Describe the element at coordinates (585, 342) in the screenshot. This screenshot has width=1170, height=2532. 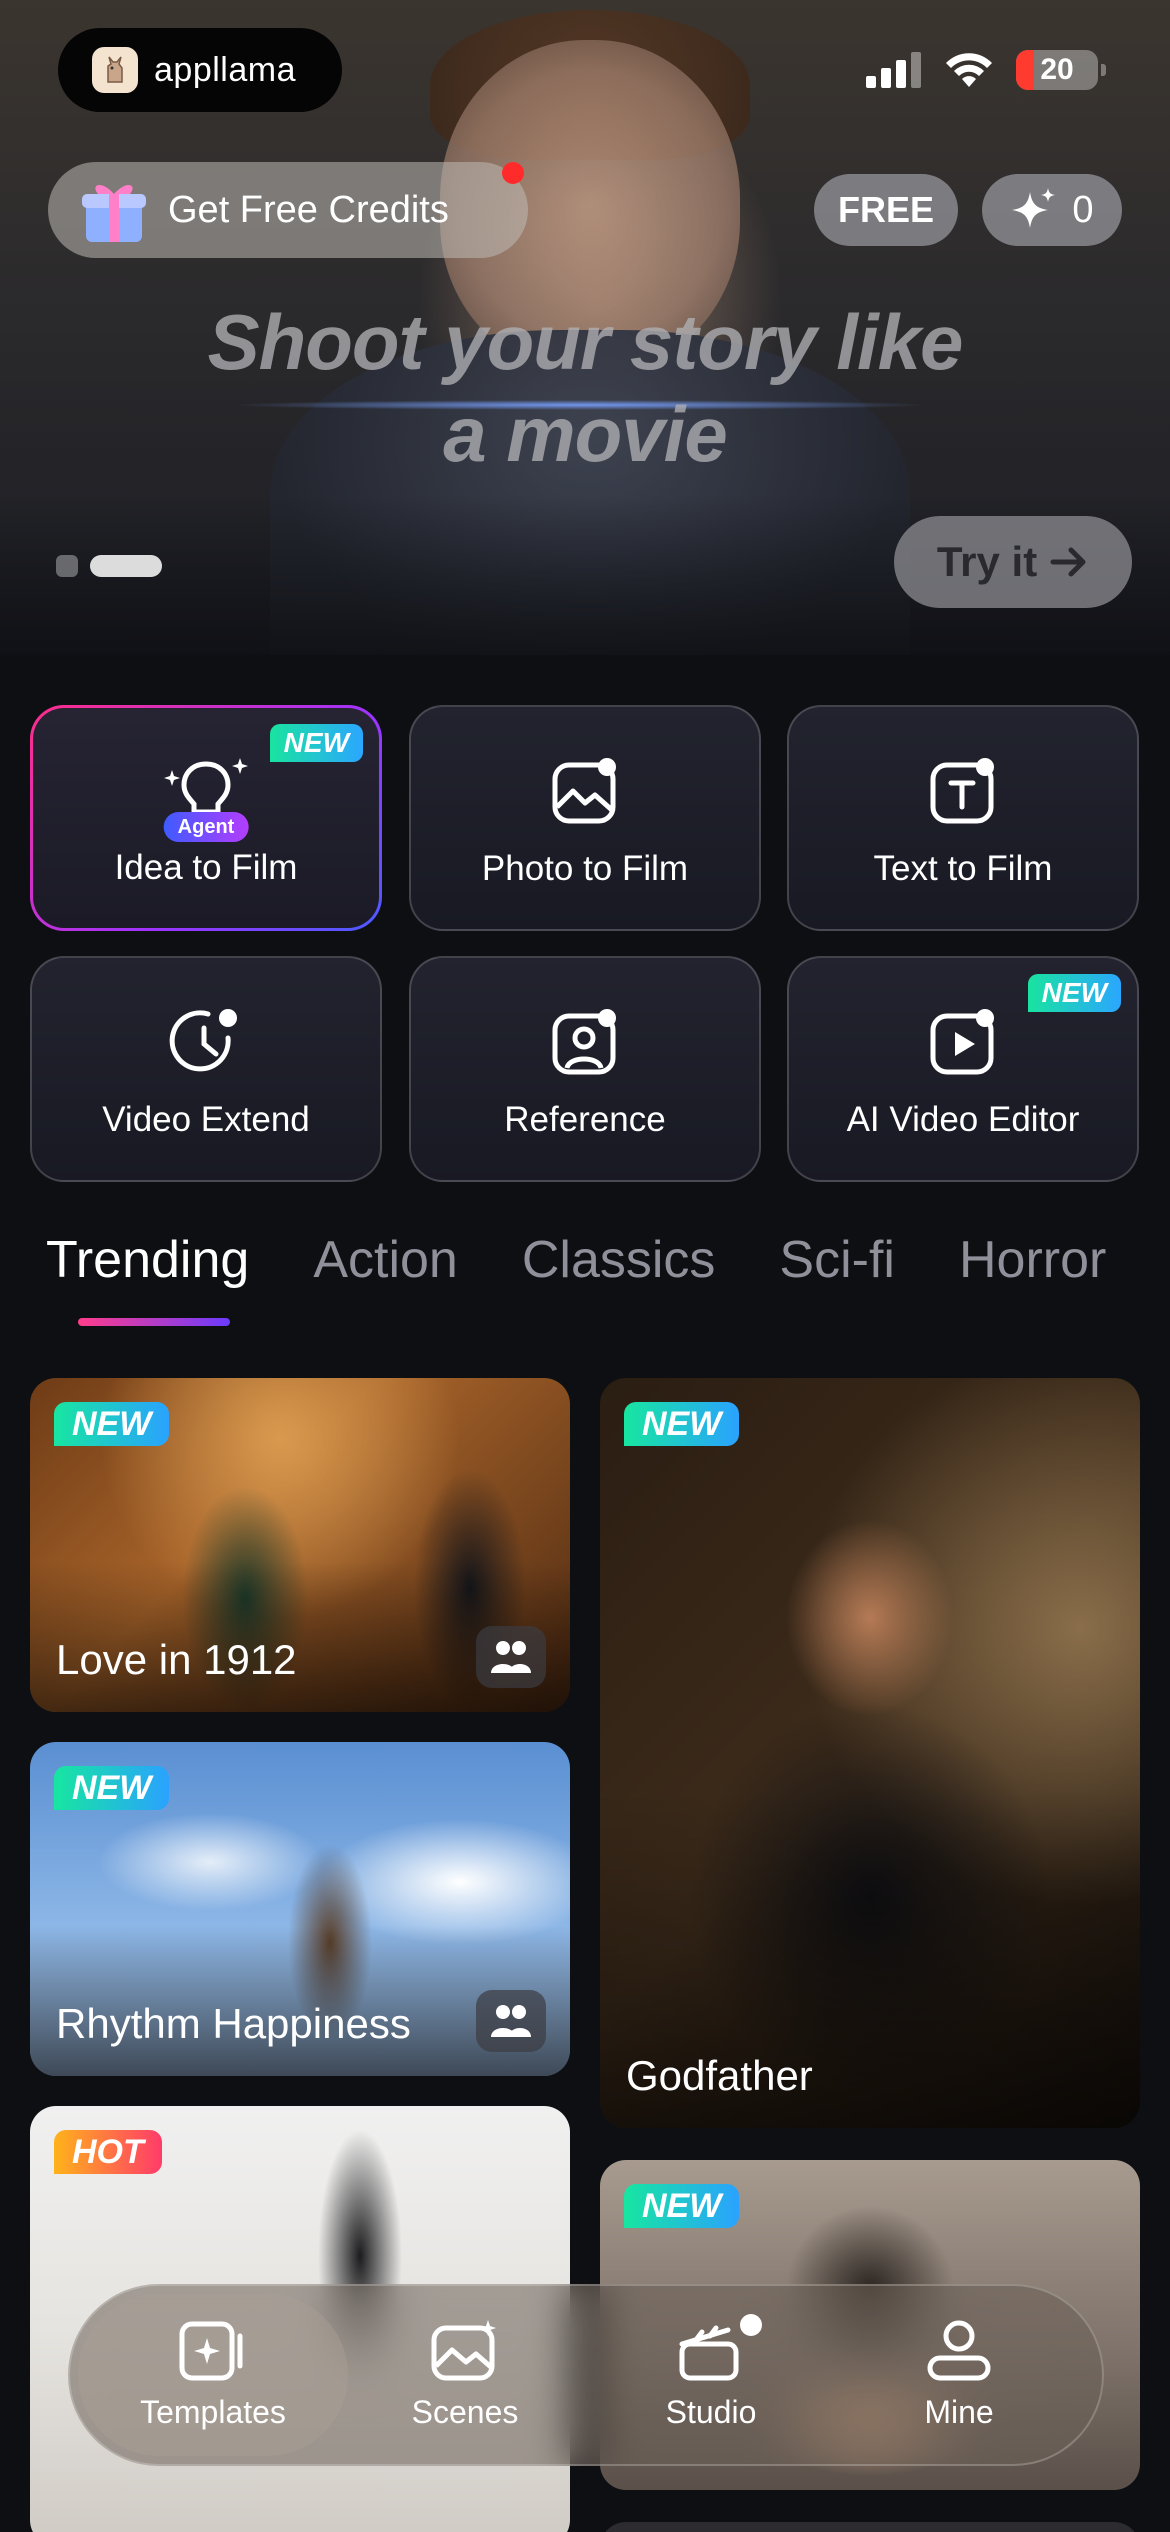
I see `hero-headline-line1: Shoot your story like` at that location.